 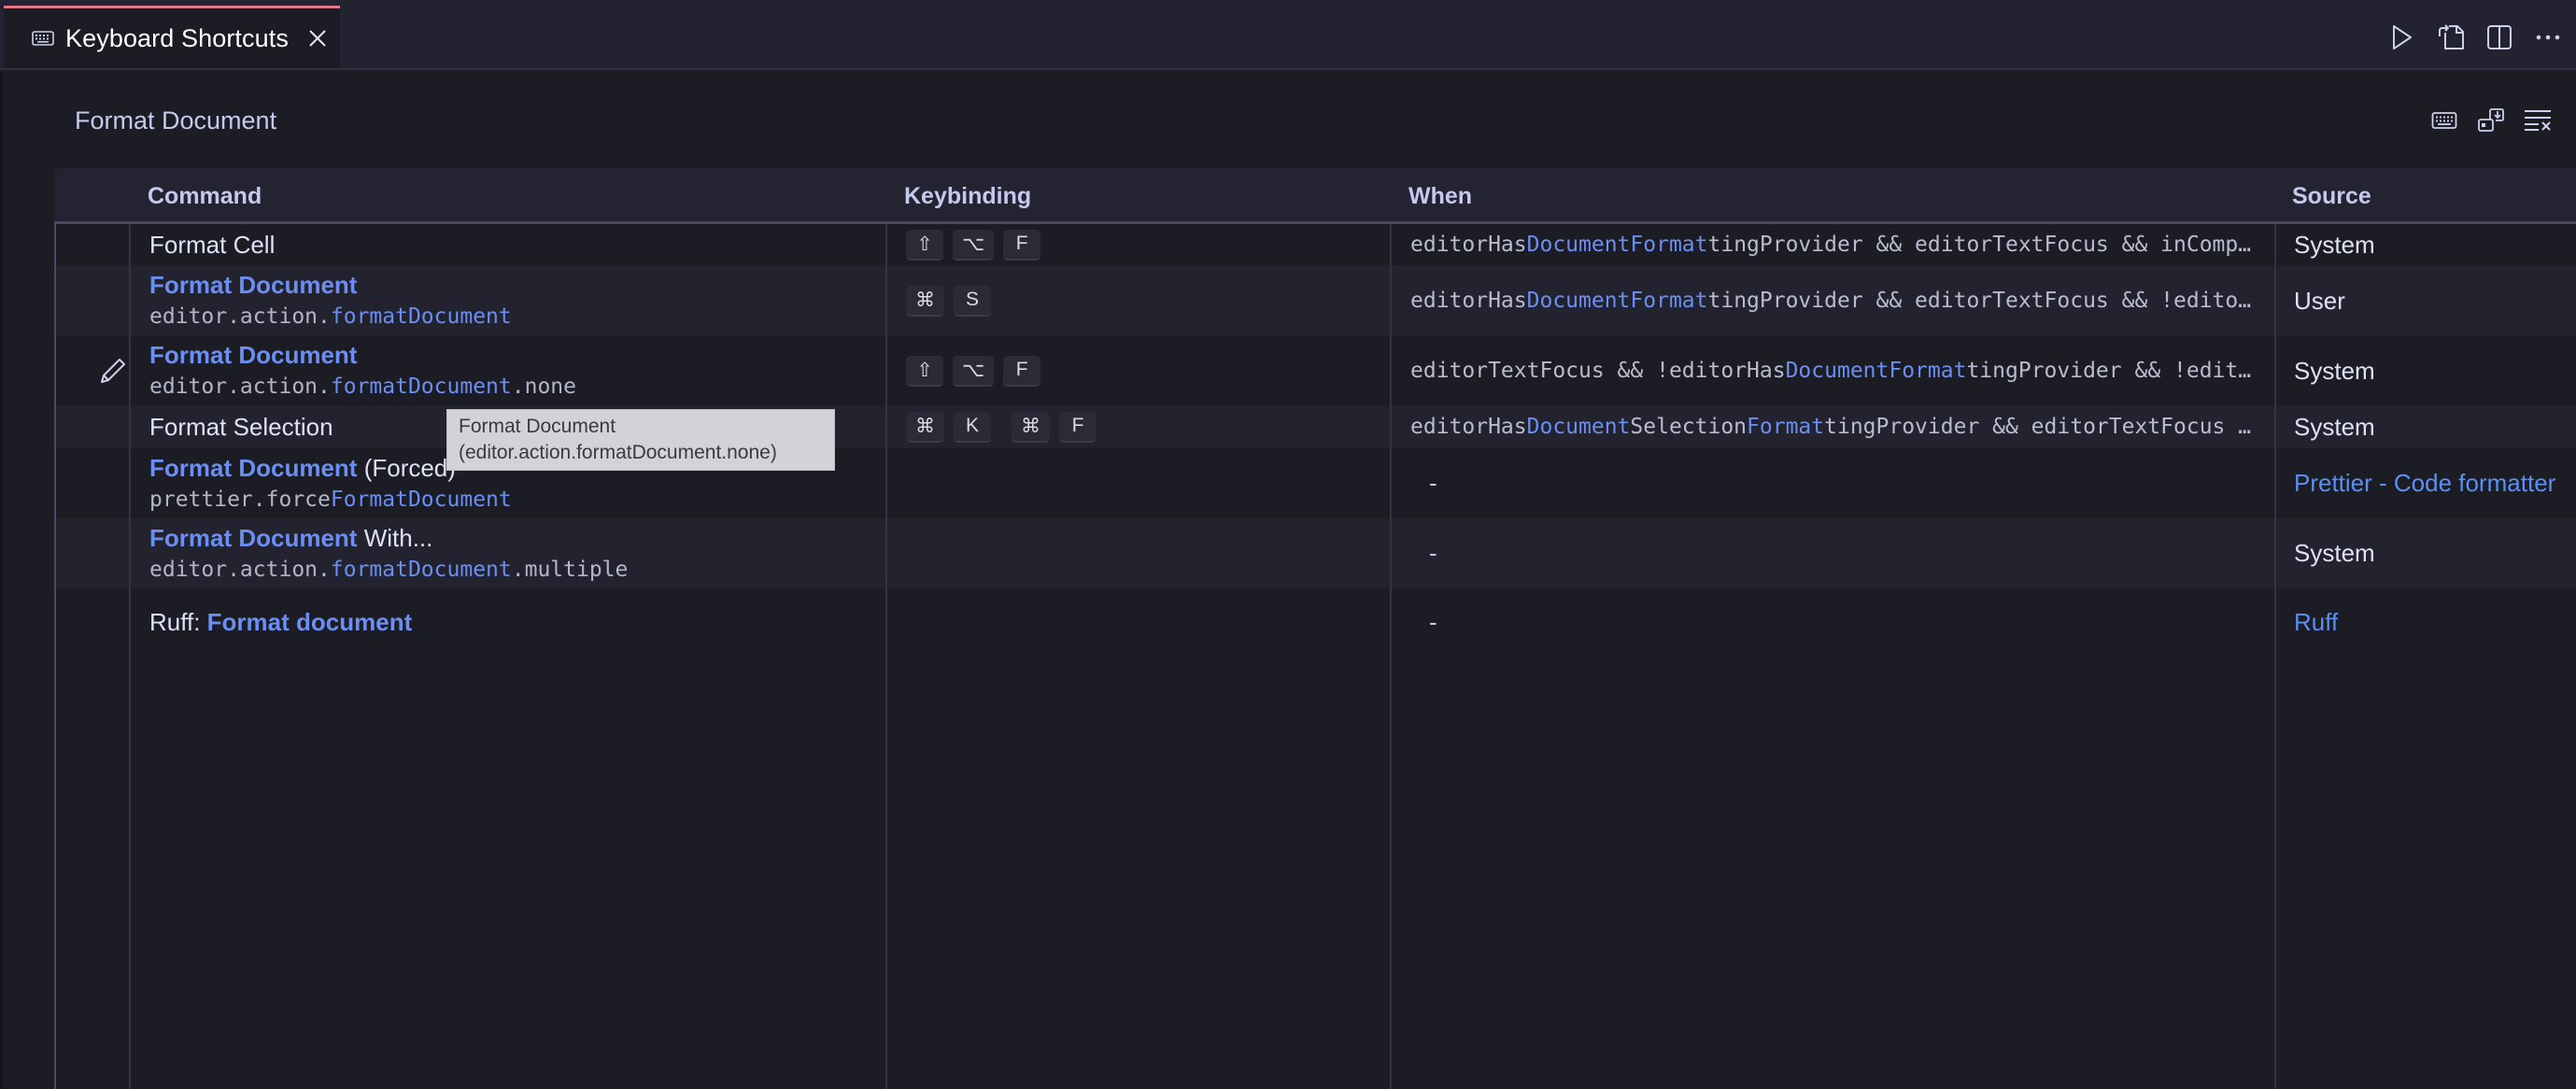 I want to click on text-segment: prettier.force, so click(x=240, y=500).